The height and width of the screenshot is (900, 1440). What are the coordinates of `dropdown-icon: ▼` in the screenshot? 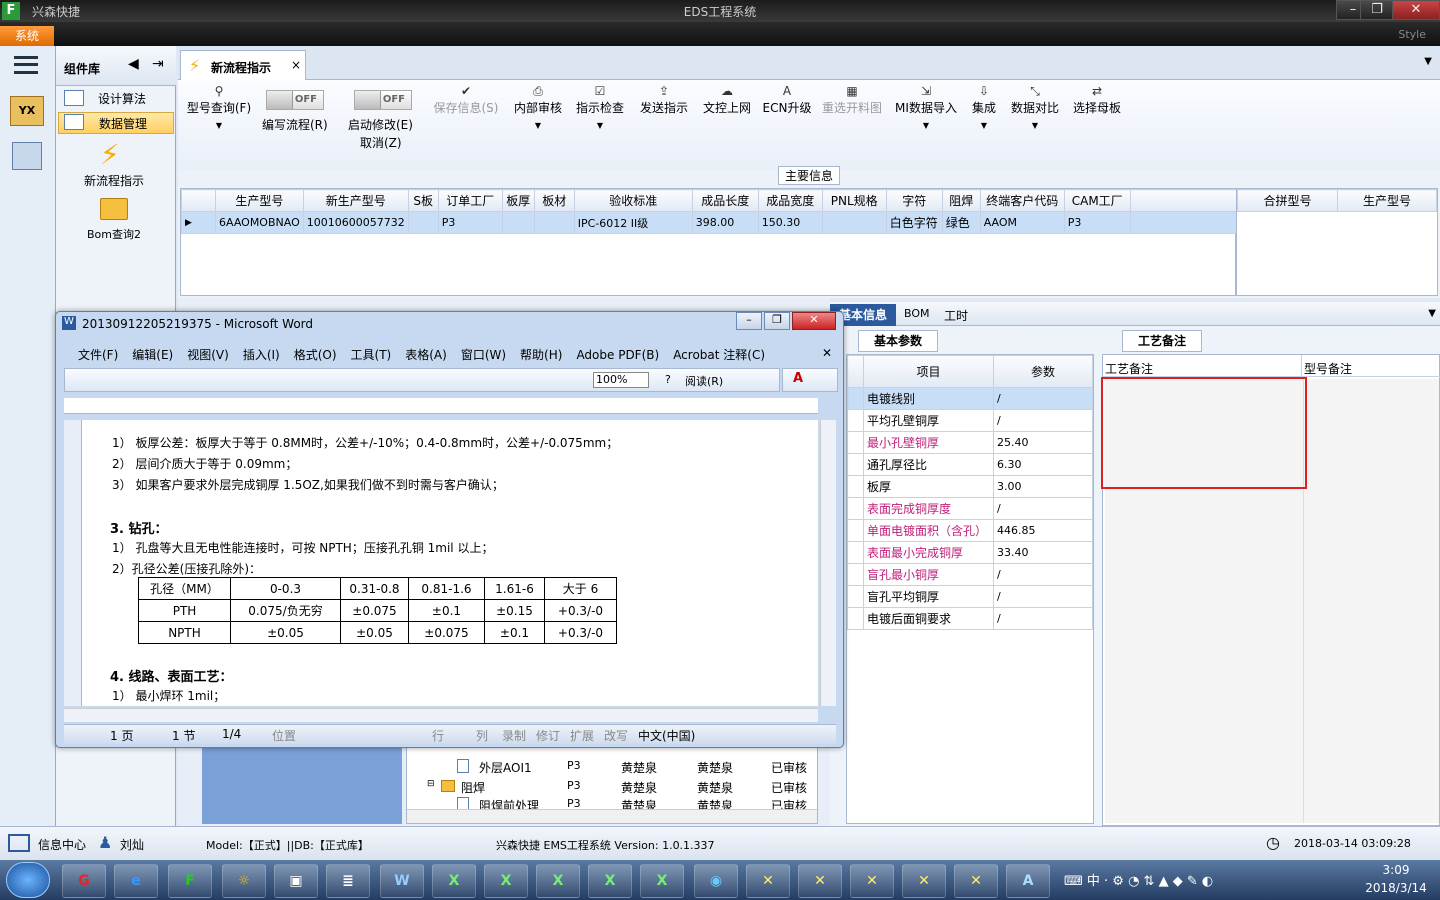 It's located at (1432, 313).